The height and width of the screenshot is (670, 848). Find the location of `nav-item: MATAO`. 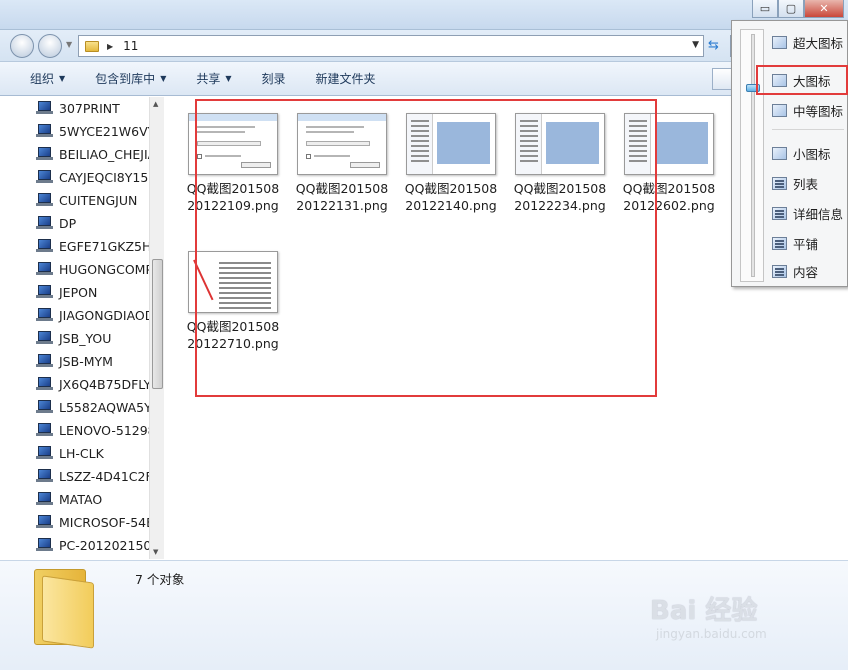

nav-item: MATAO is located at coordinates (69, 499).